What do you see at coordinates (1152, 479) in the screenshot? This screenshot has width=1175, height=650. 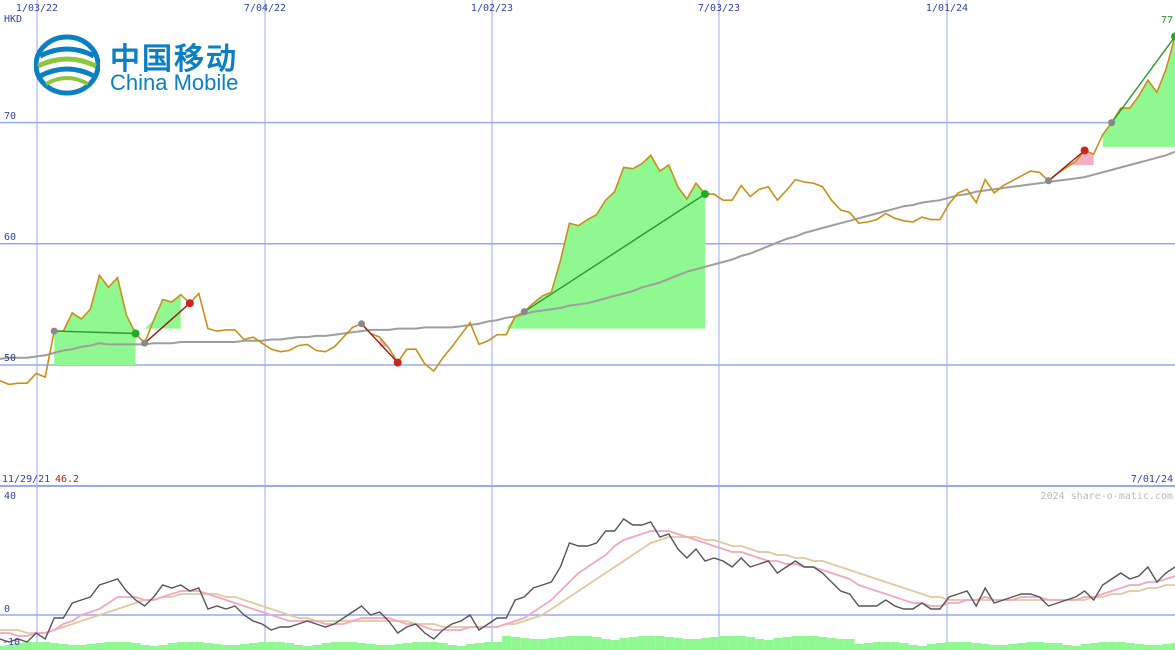 I see `date-end-label: 7/01/24` at bounding box center [1152, 479].